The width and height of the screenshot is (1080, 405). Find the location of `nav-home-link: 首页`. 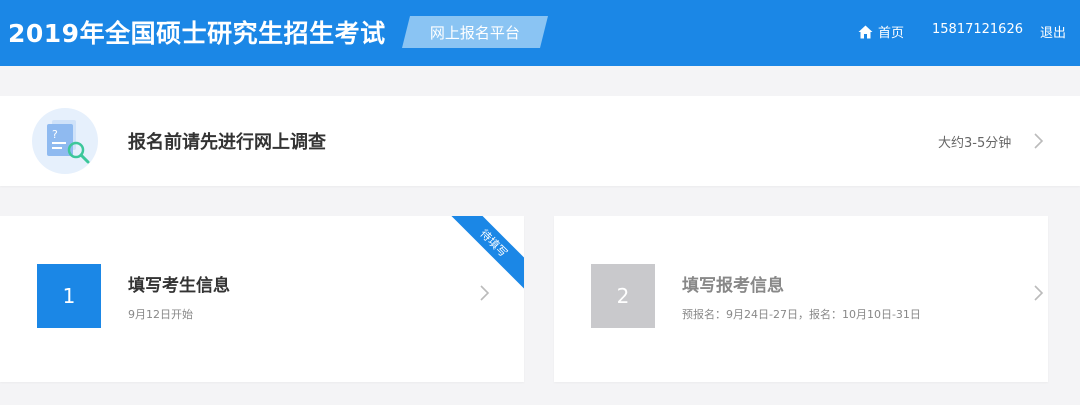

nav-home-link: 首页 is located at coordinates (881, 31).